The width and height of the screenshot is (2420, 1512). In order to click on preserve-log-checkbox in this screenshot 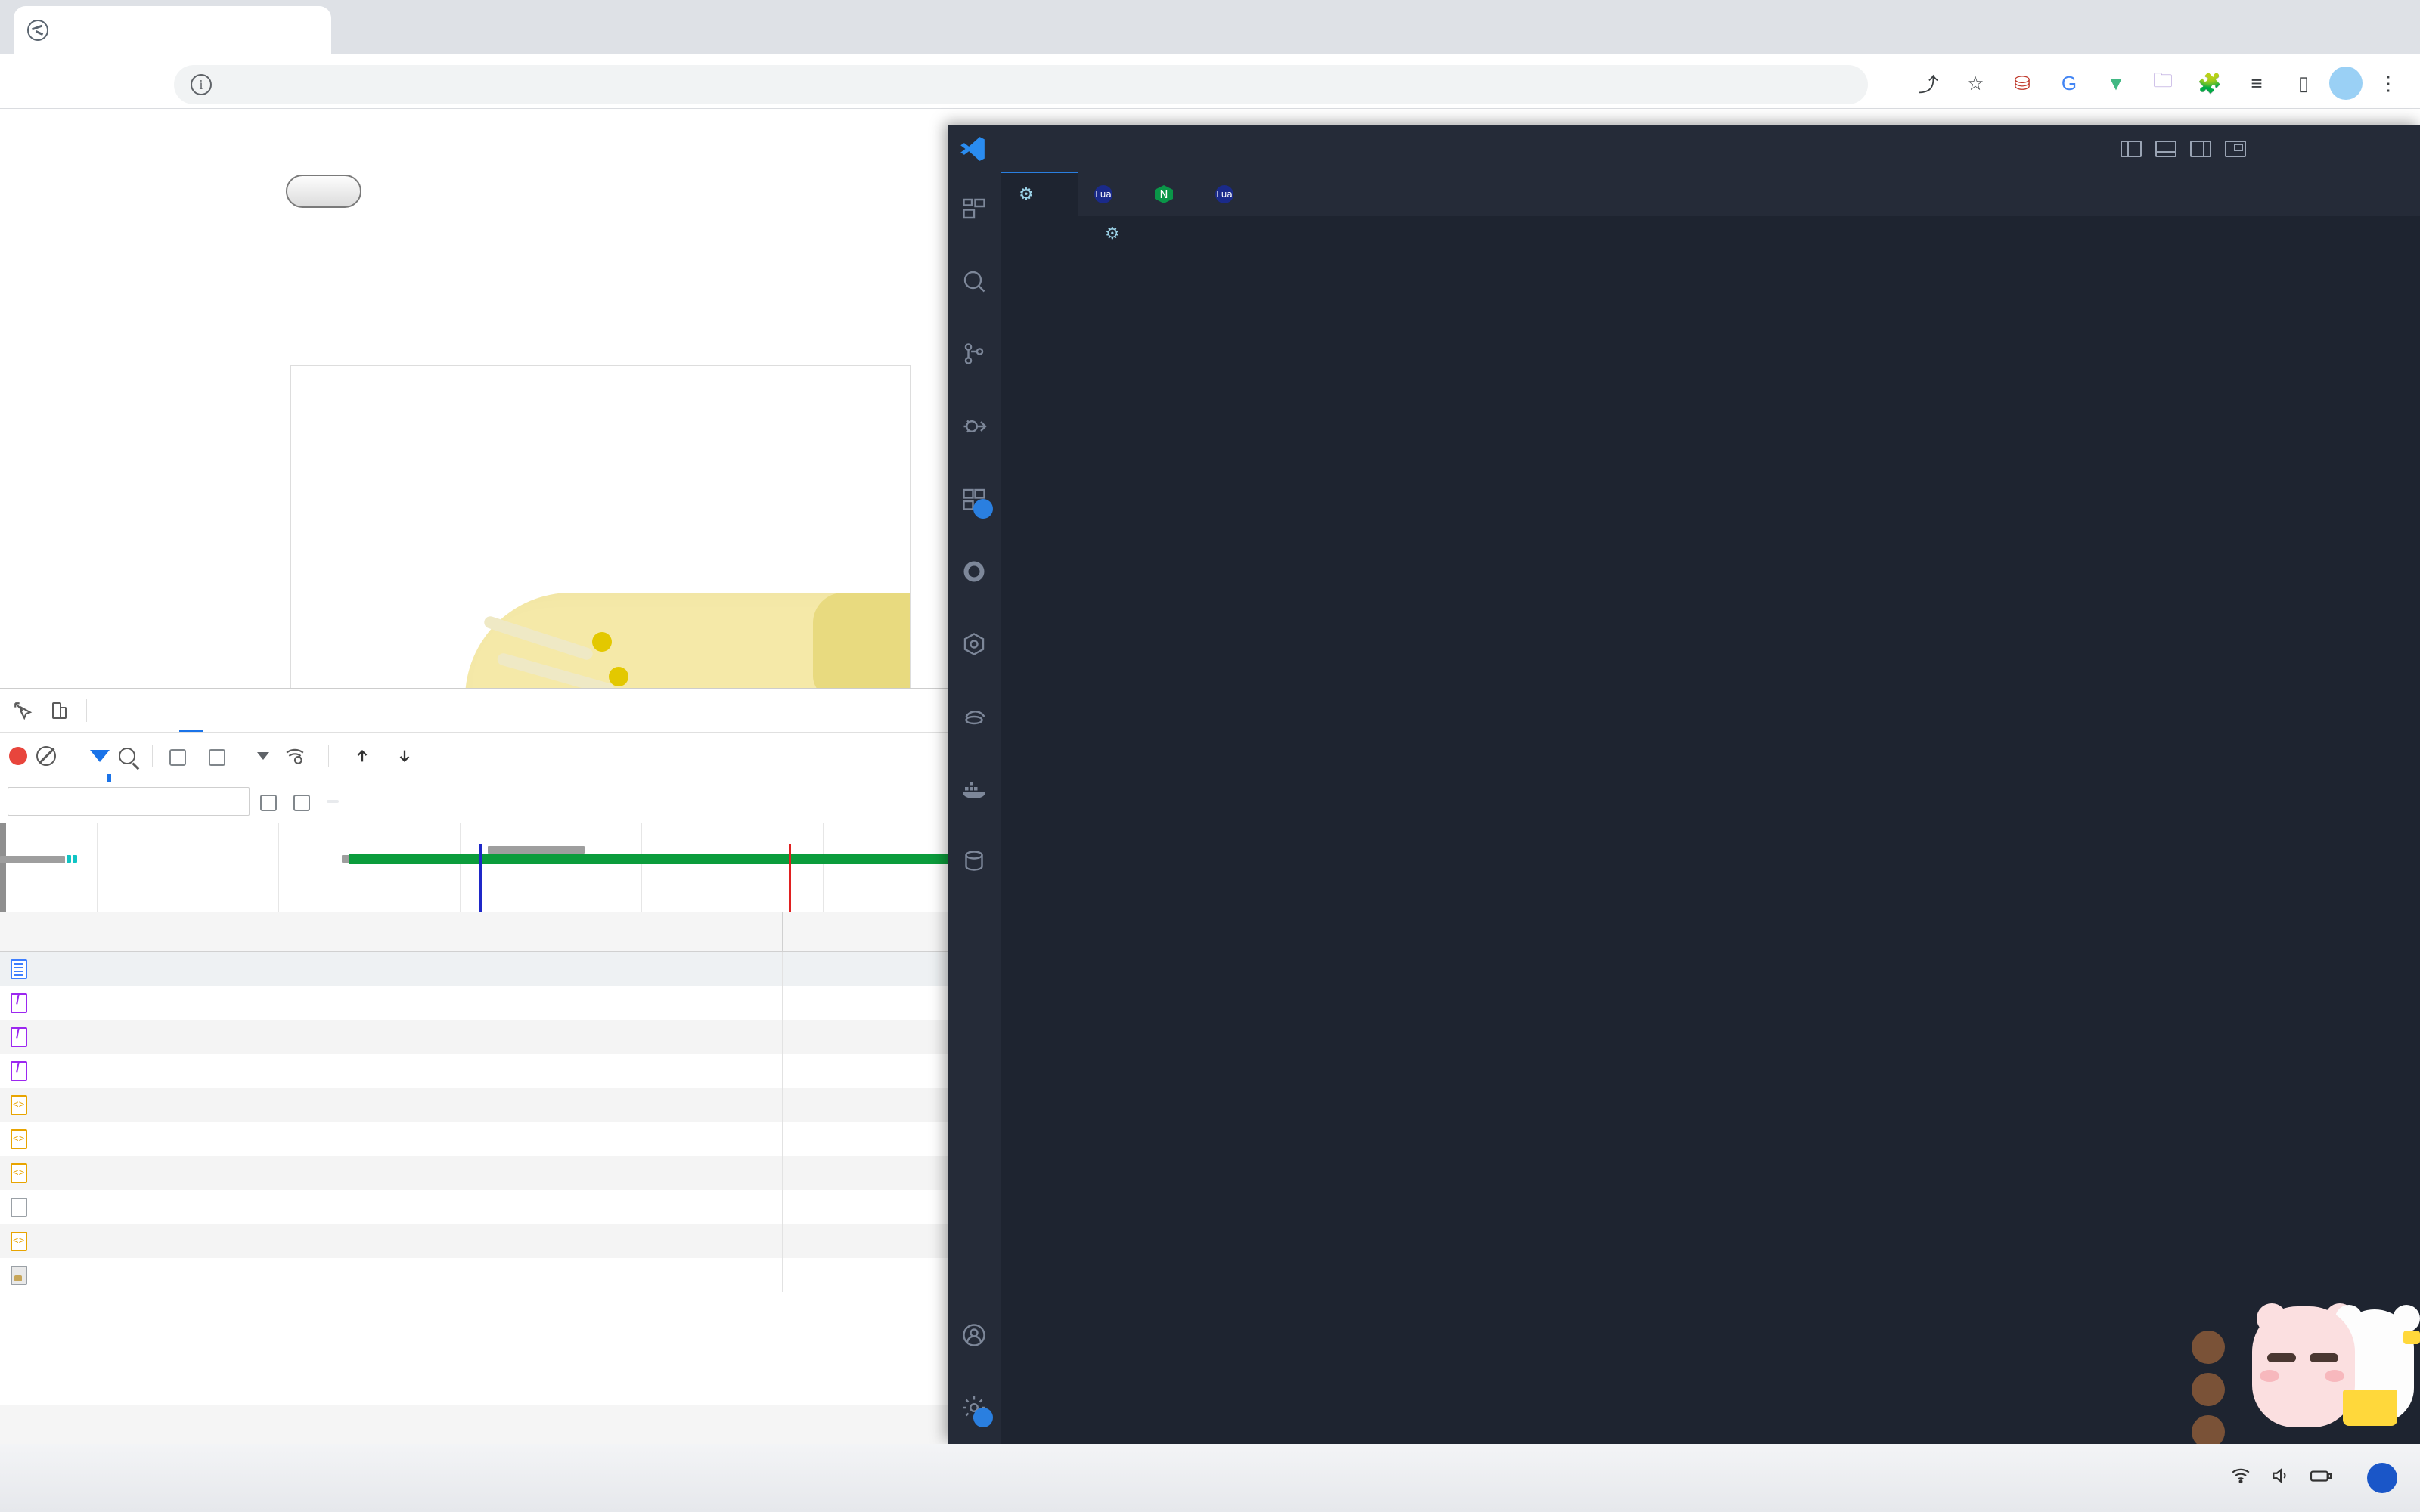, I will do `click(177, 757)`.